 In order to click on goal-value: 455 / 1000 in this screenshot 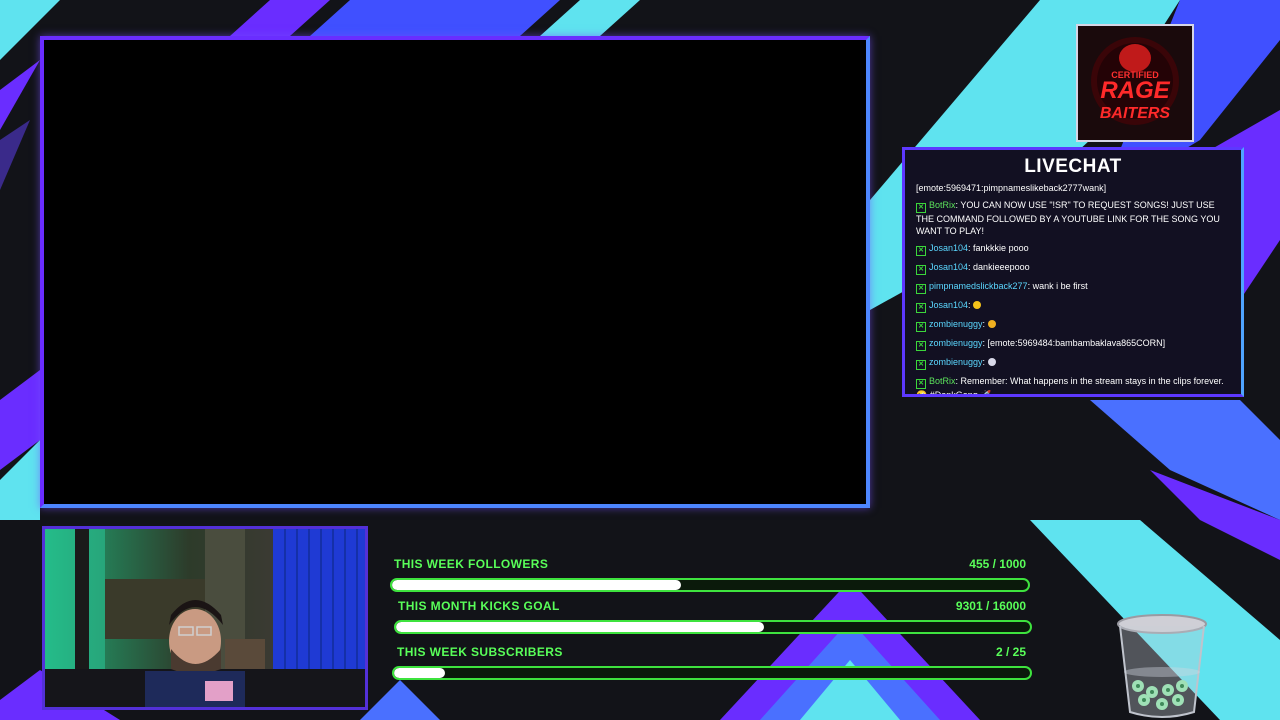, I will do `click(997, 564)`.